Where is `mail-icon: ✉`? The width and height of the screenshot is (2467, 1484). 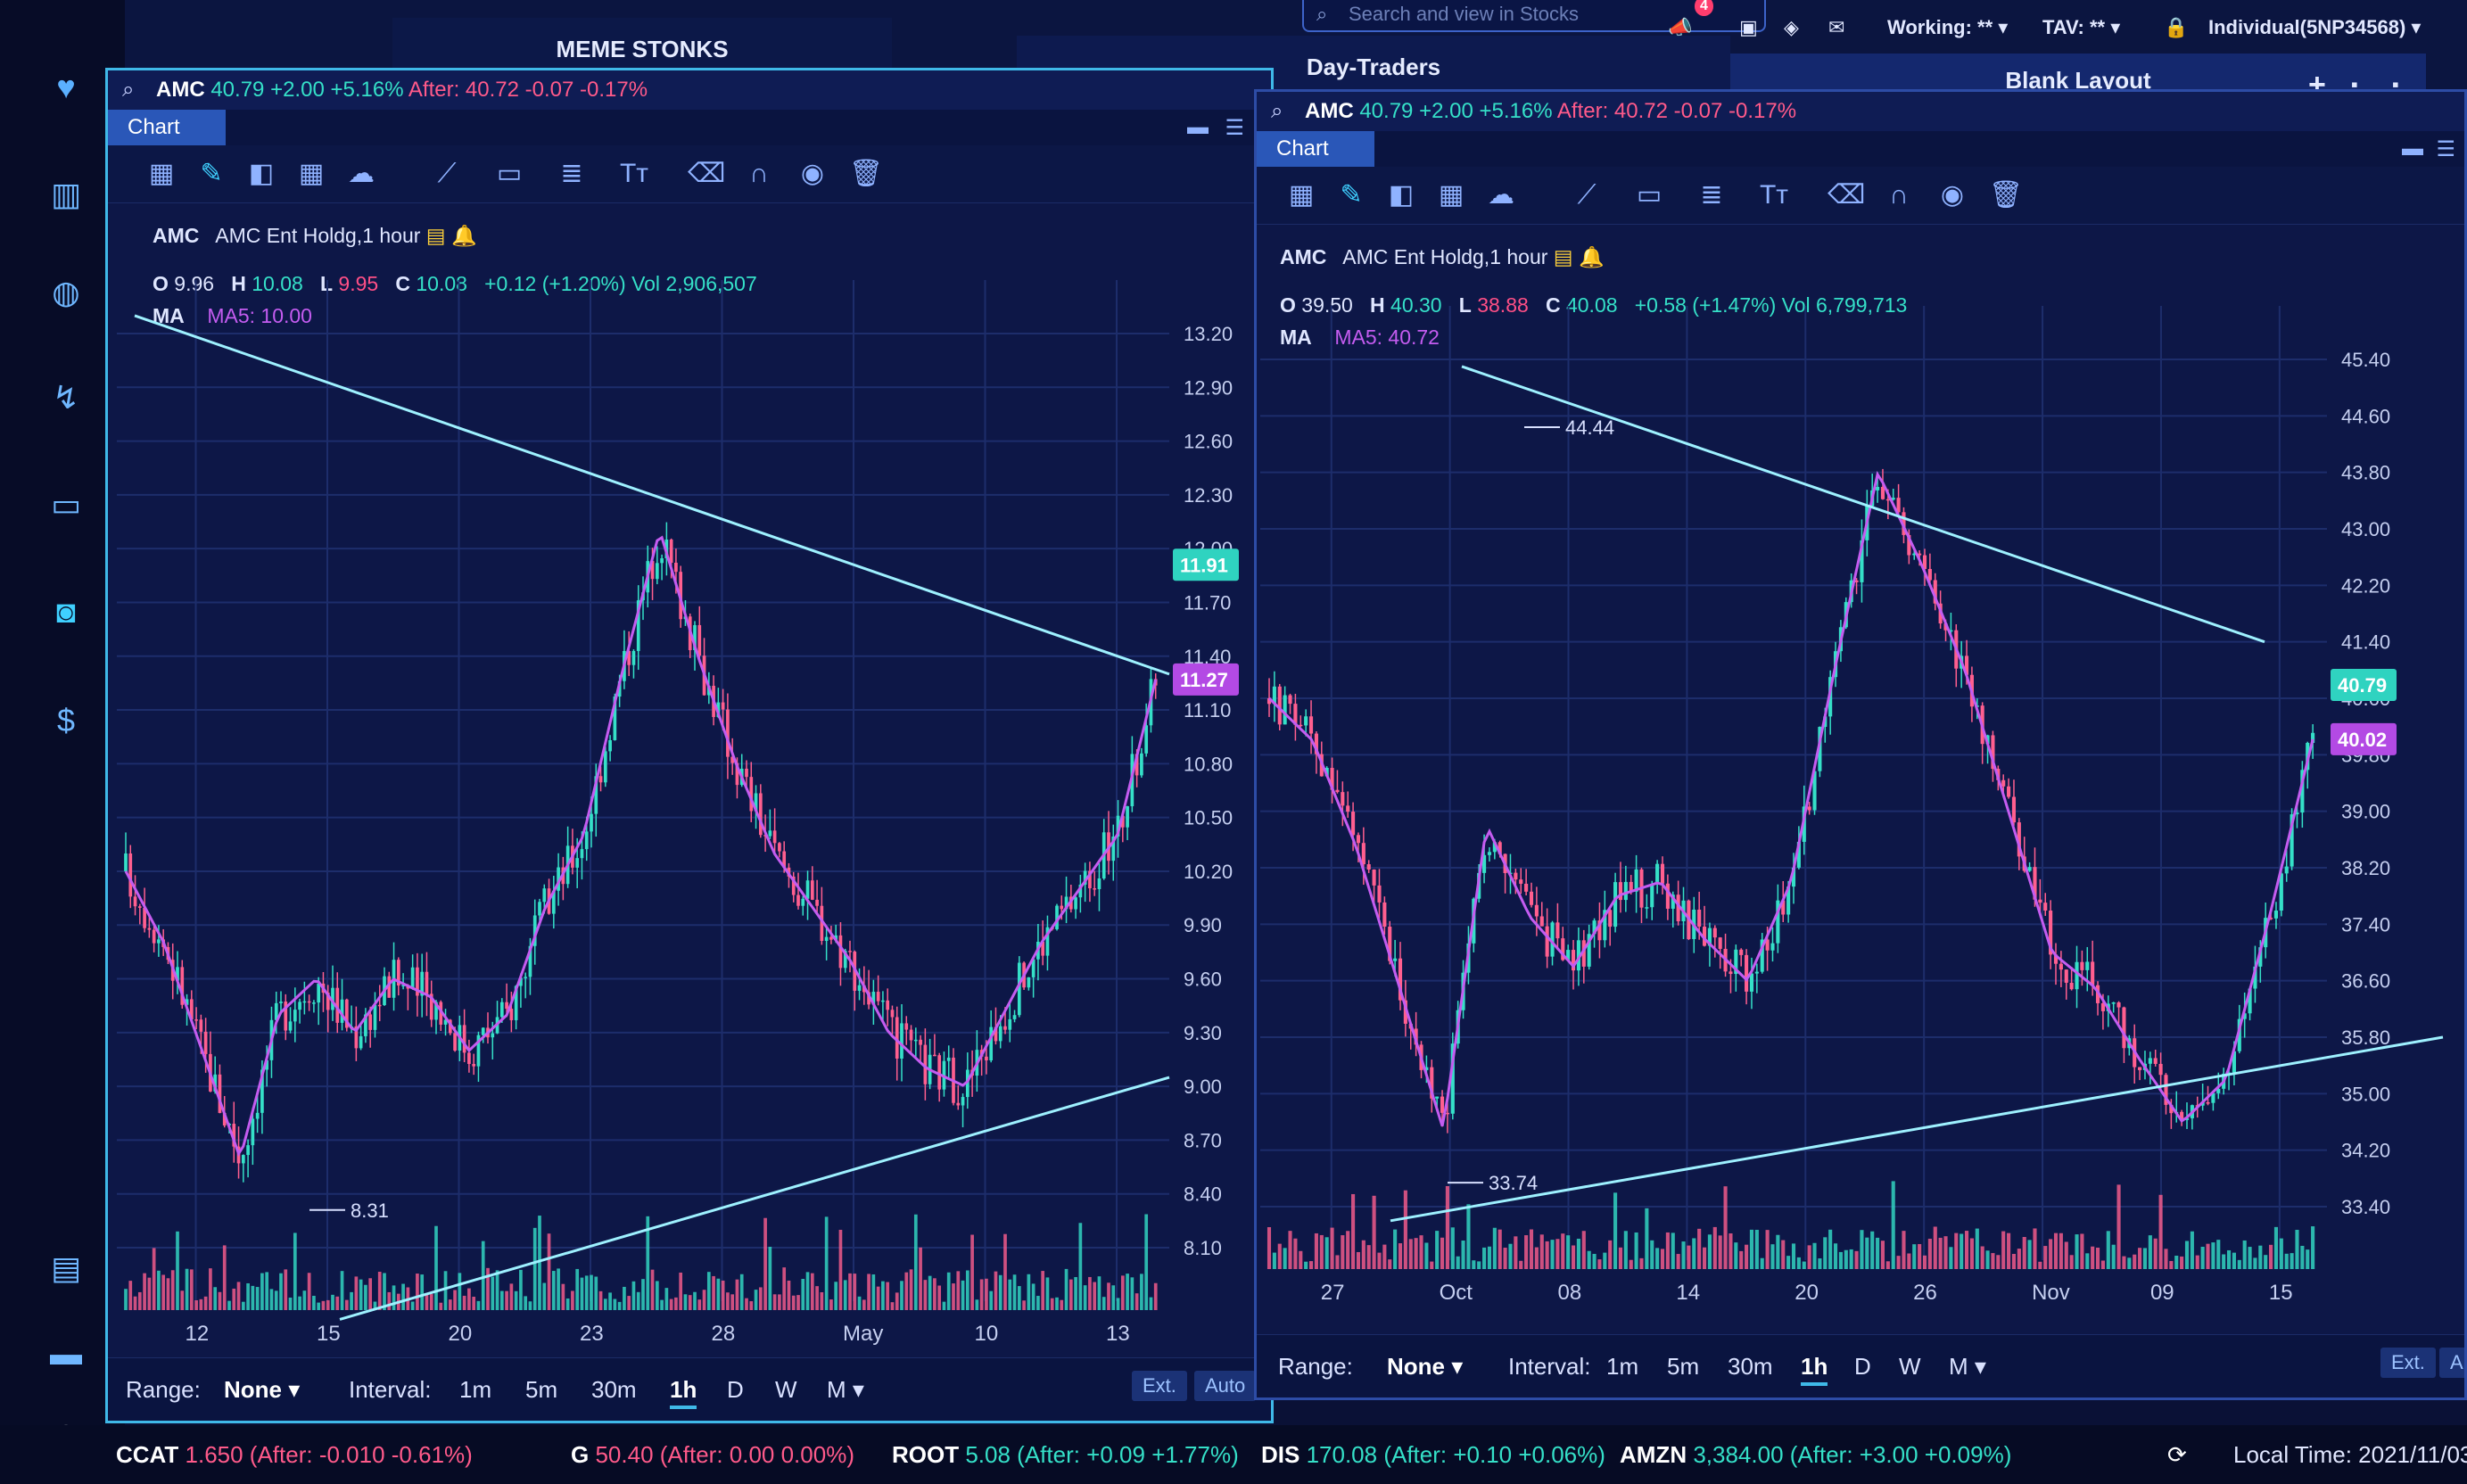 mail-icon: ✉ is located at coordinates (1836, 27).